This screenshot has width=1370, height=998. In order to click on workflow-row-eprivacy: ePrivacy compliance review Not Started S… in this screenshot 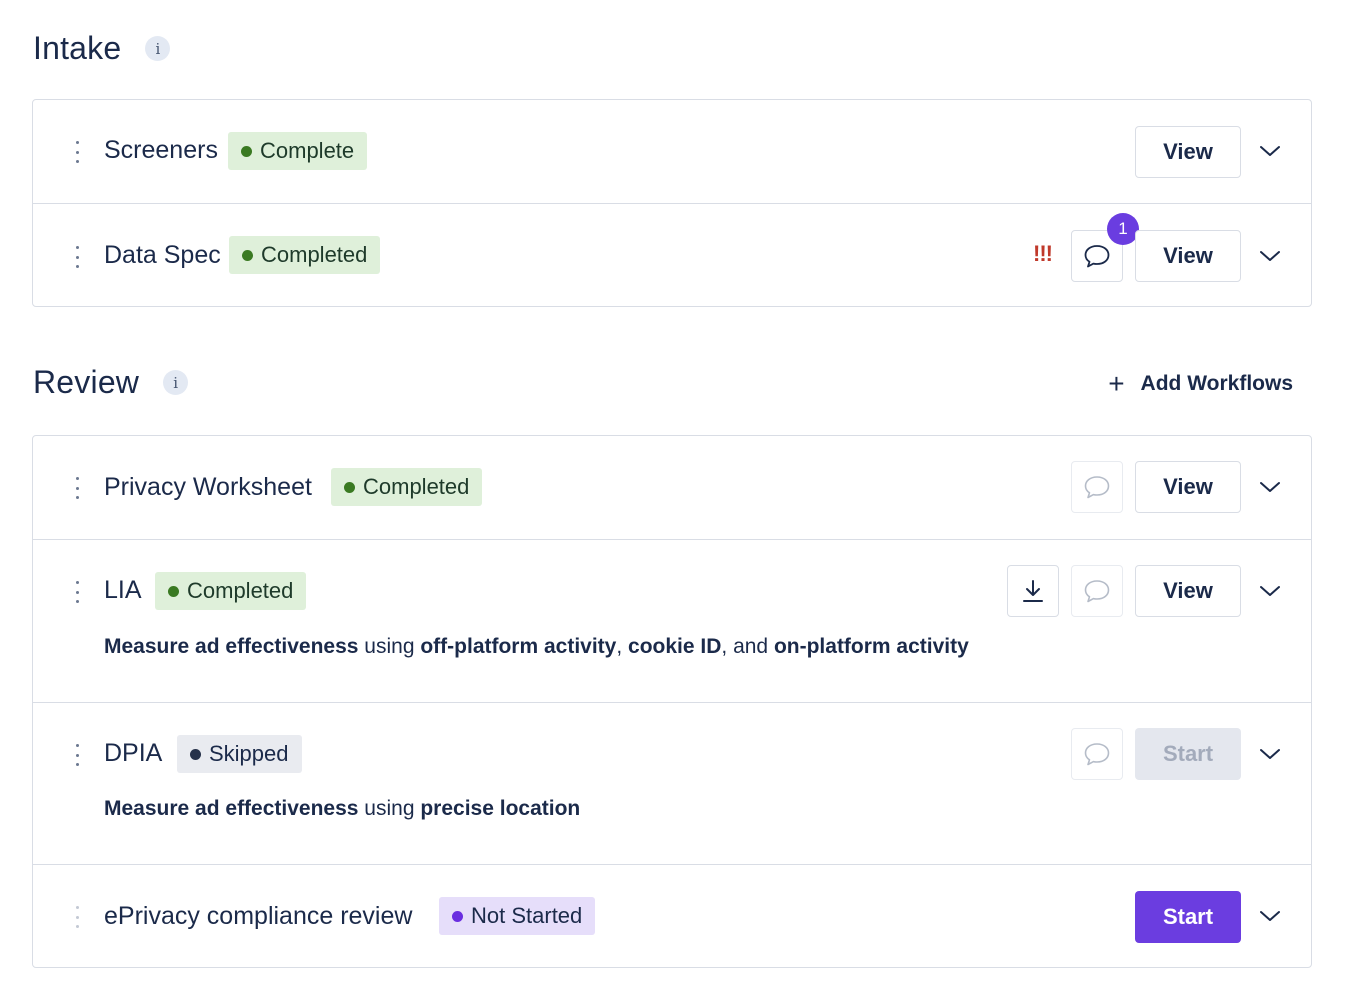, I will do `click(672, 915)`.